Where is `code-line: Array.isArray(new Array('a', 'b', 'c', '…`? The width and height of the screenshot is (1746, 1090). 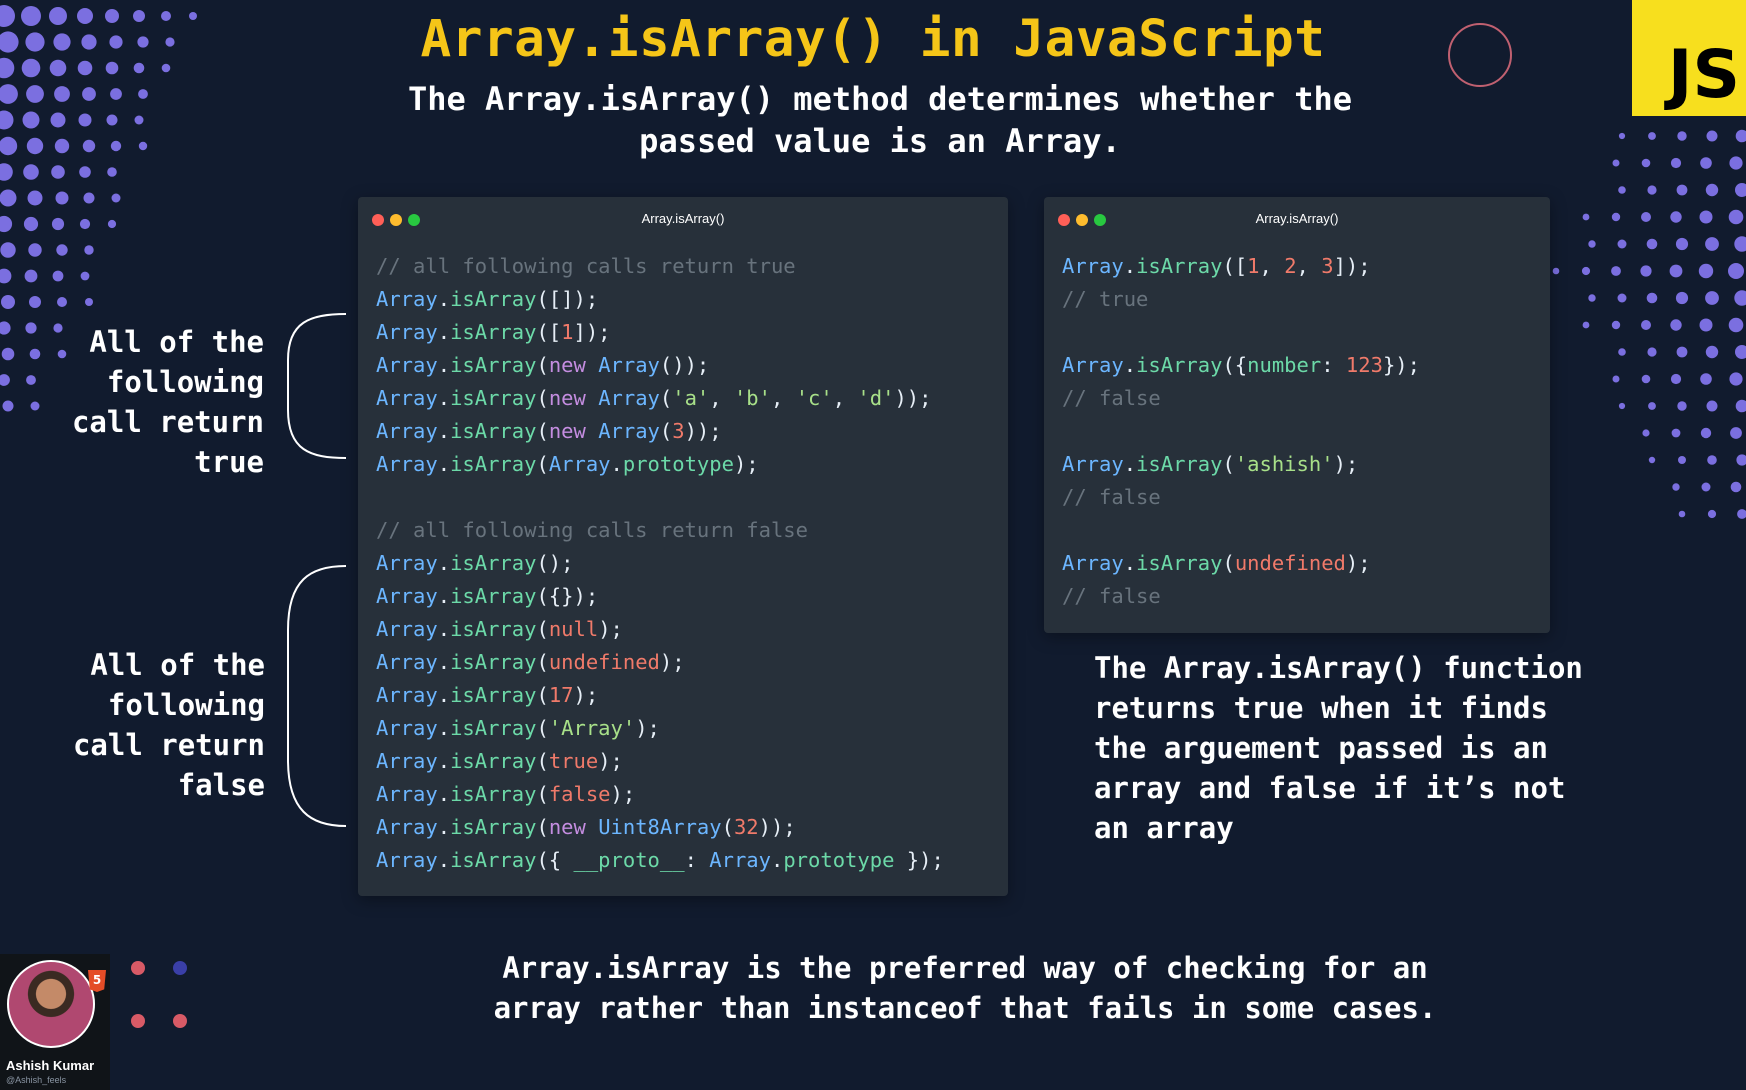
code-line: Array.isArray(new Array('a', 'b', 'c', '… is located at coordinates (692, 398).